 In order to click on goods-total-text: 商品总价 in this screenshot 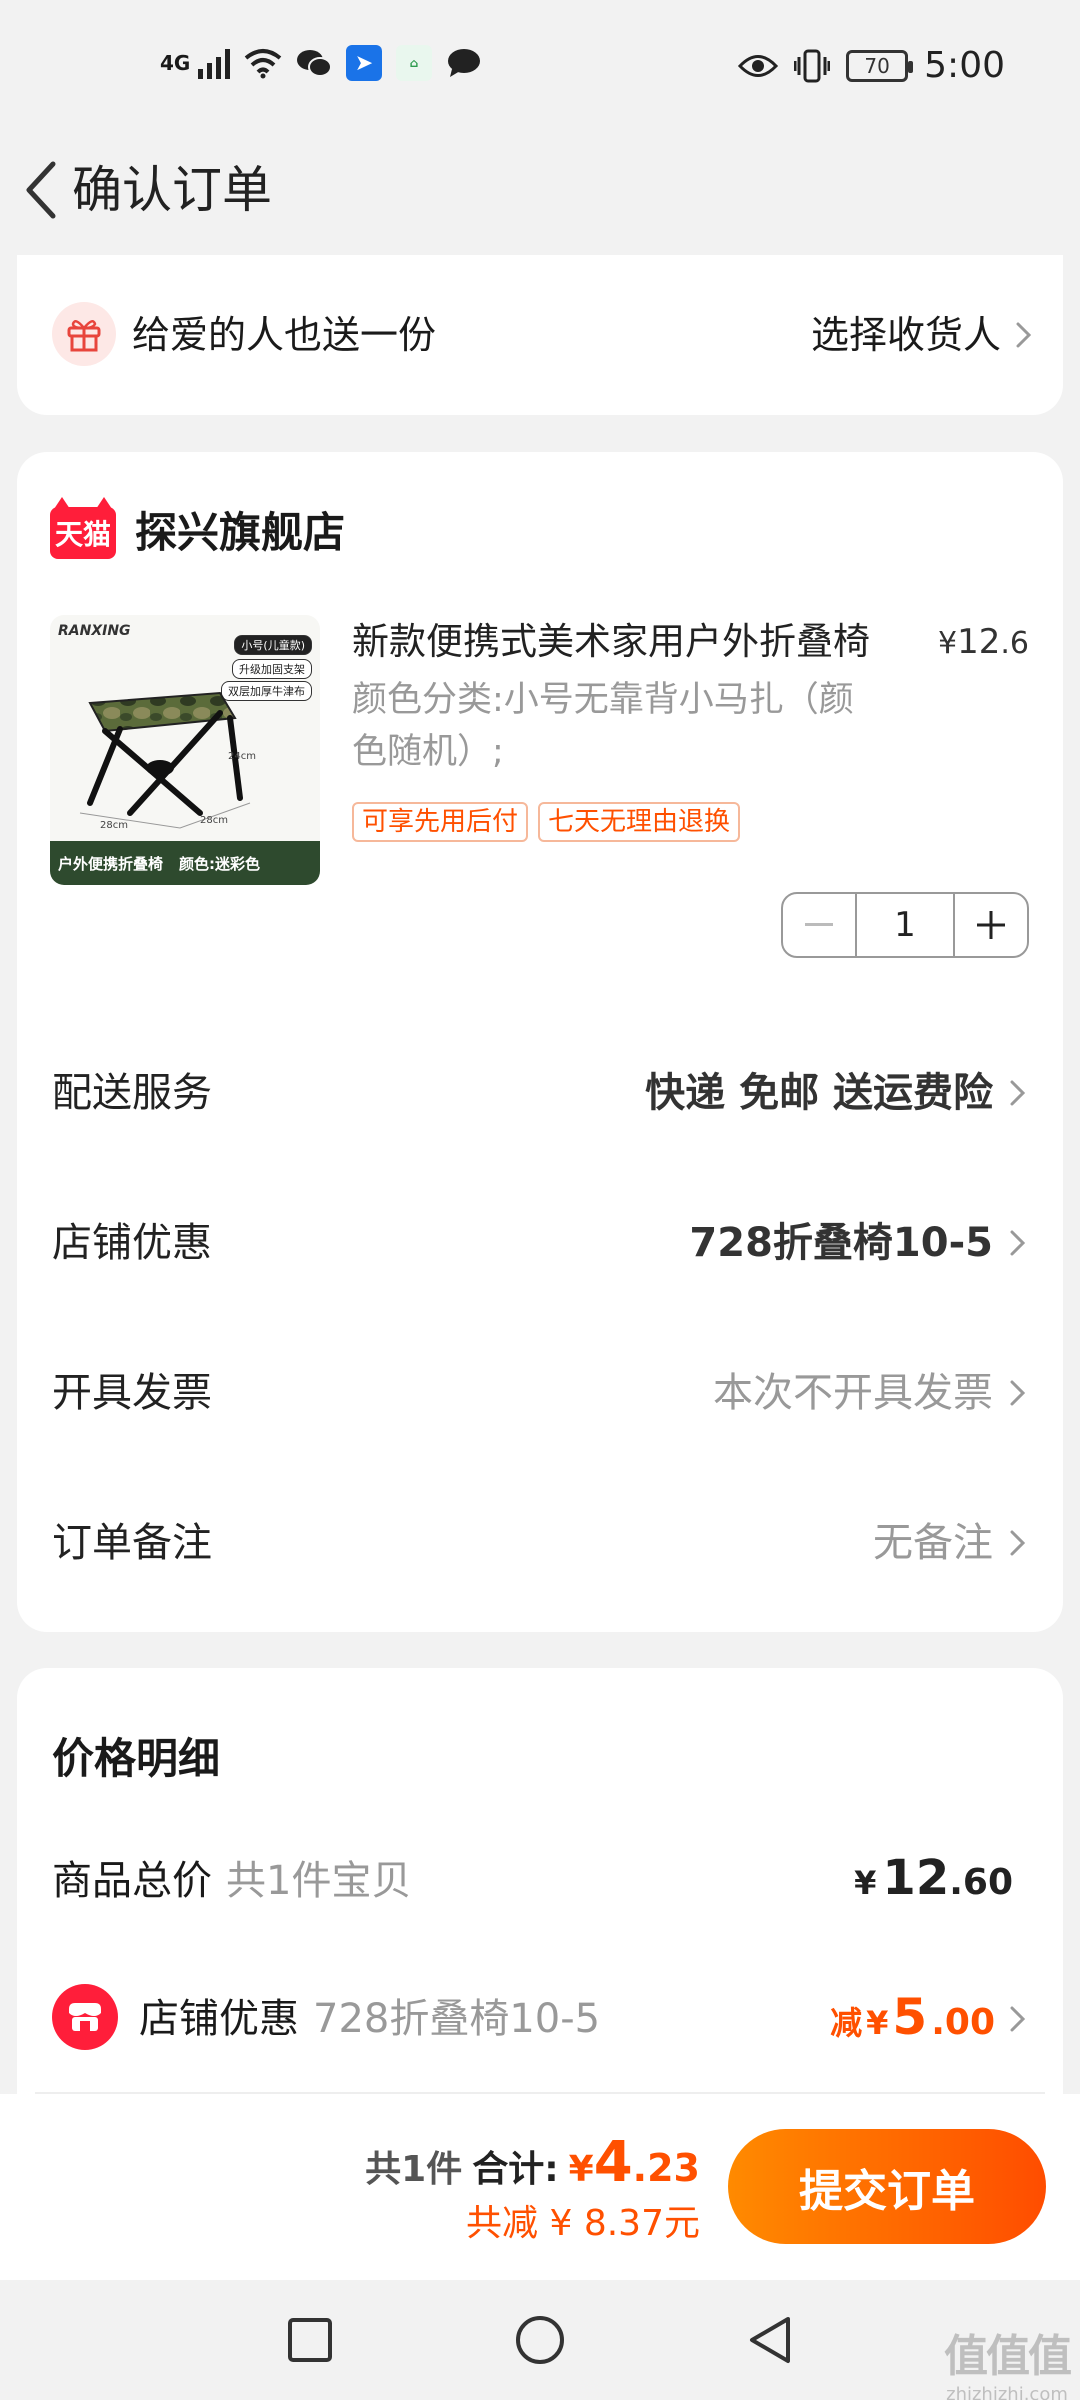, I will do `click(132, 1881)`.